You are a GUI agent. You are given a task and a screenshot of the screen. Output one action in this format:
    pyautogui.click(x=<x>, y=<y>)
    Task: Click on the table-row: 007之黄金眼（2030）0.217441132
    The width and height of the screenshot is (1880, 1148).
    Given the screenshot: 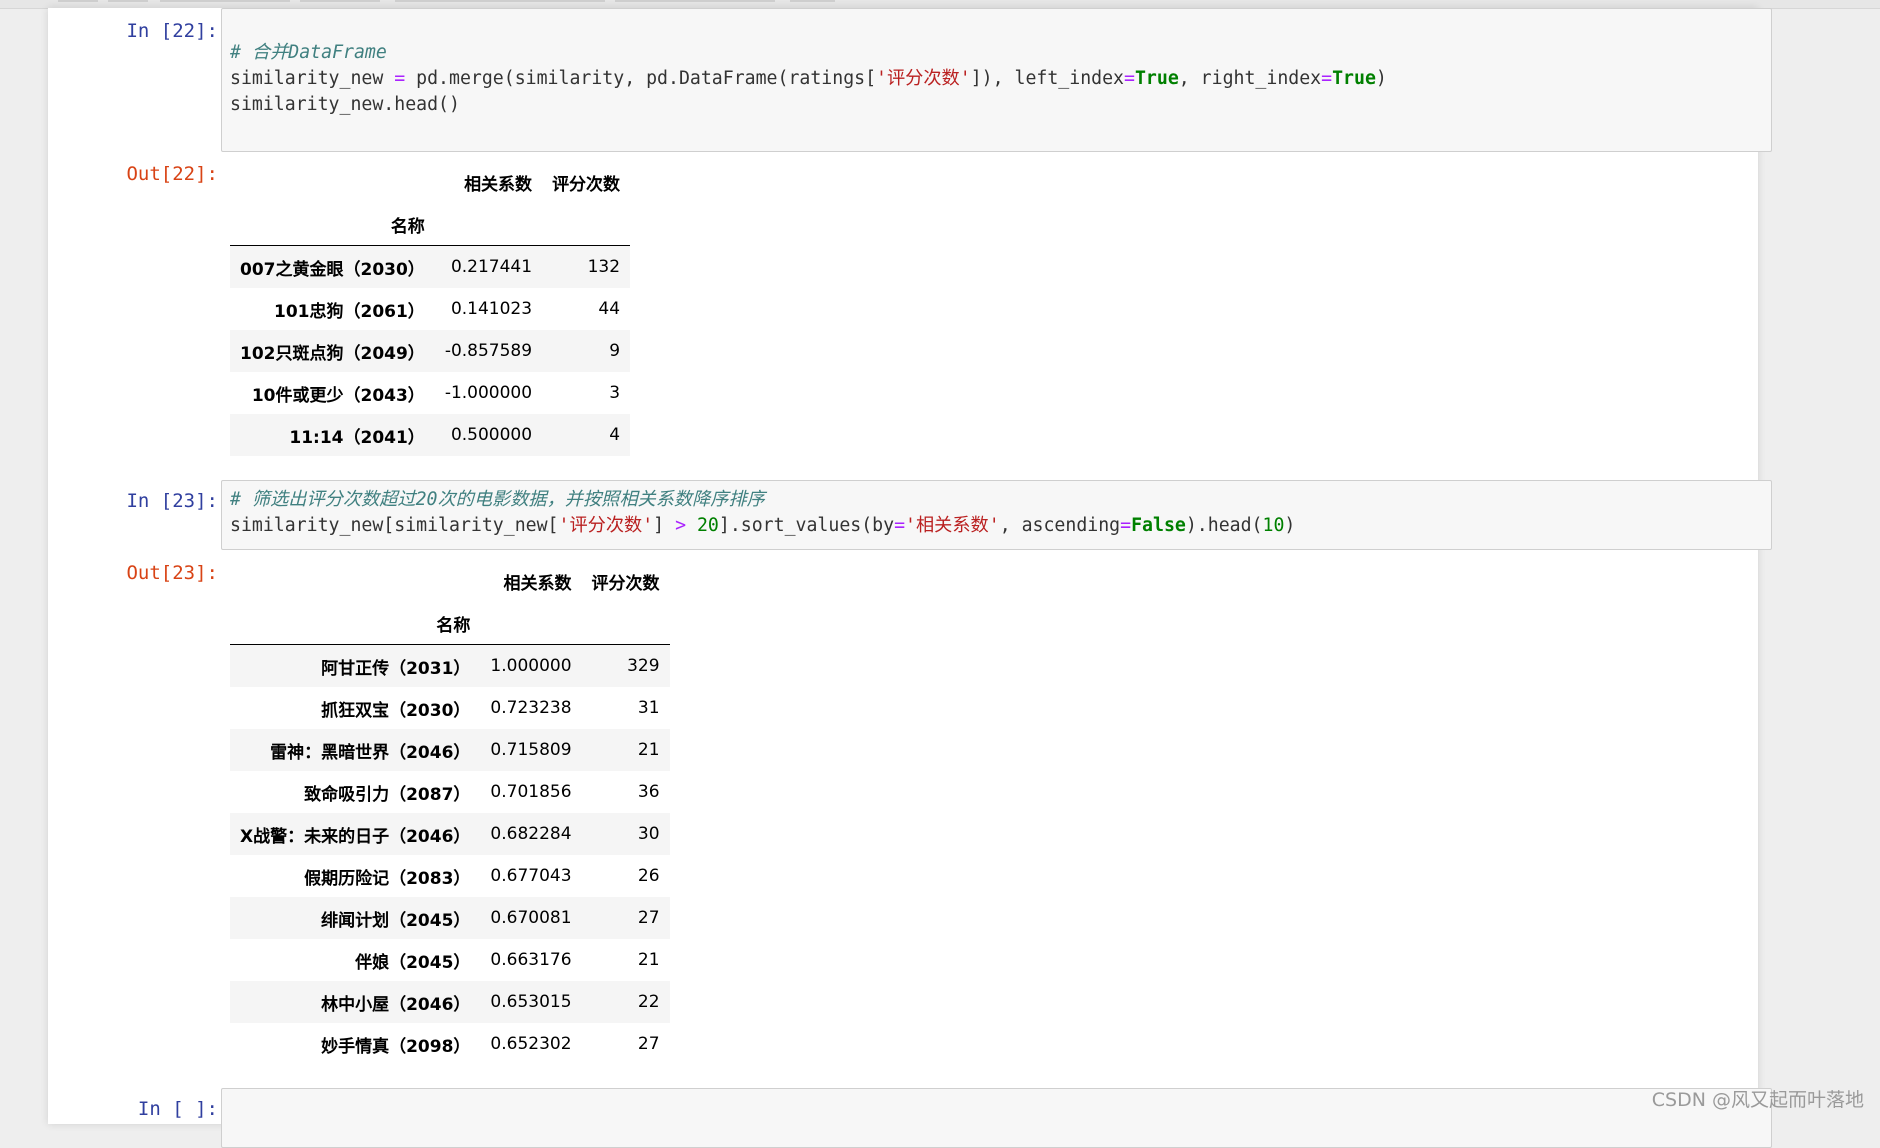 What is the action you would take?
    pyautogui.click(x=430, y=267)
    